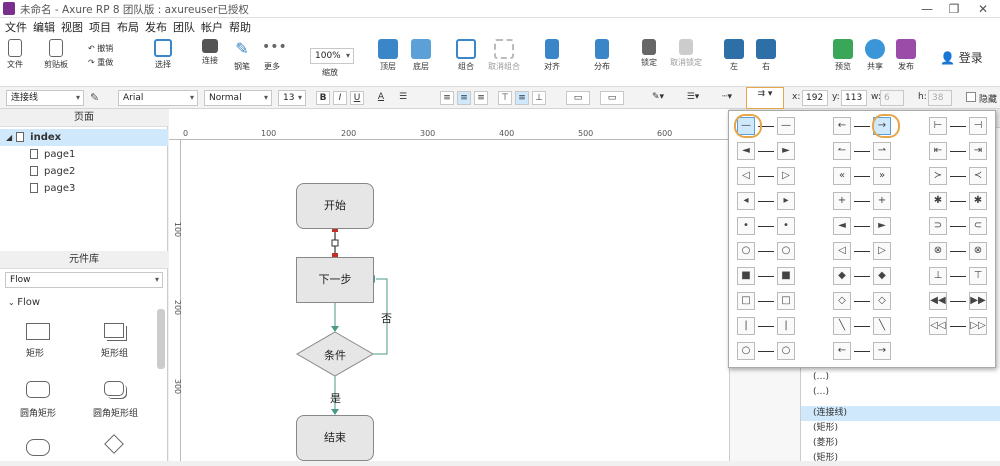  Describe the element at coordinates (163, 54) in the screenshot. I see `select-button: 选择` at that location.